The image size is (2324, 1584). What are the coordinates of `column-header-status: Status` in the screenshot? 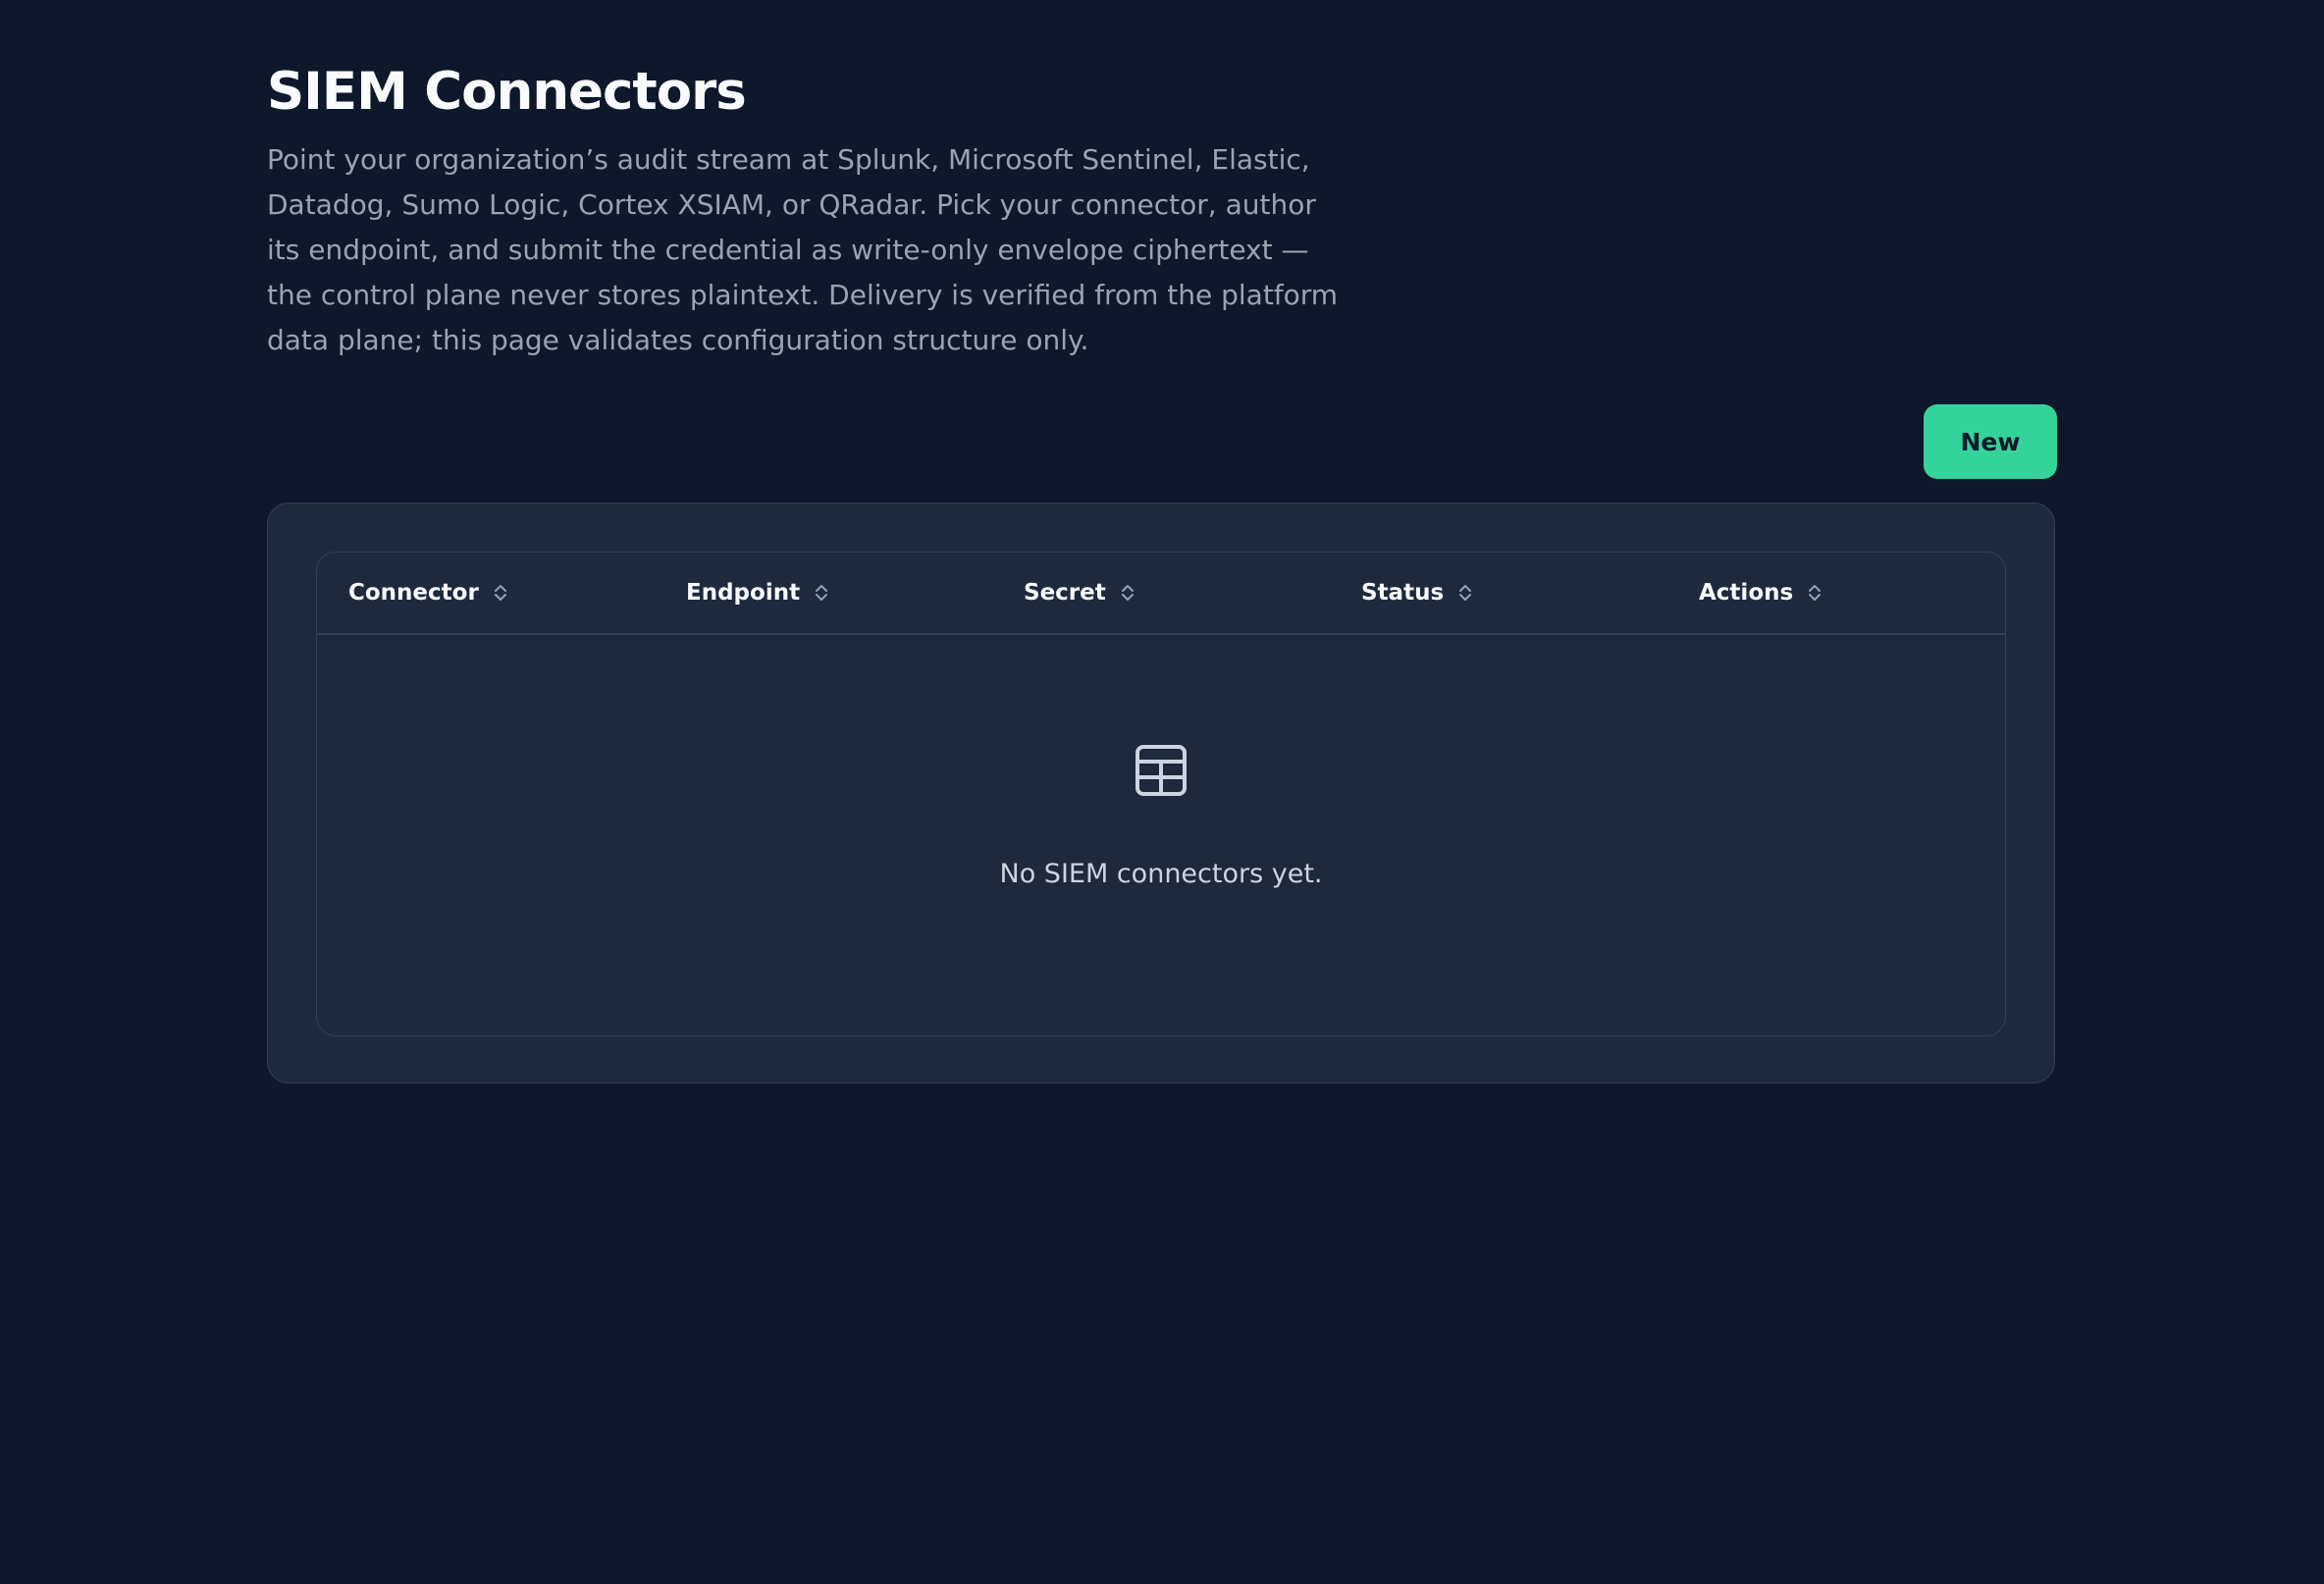 It's located at (1417, 593).